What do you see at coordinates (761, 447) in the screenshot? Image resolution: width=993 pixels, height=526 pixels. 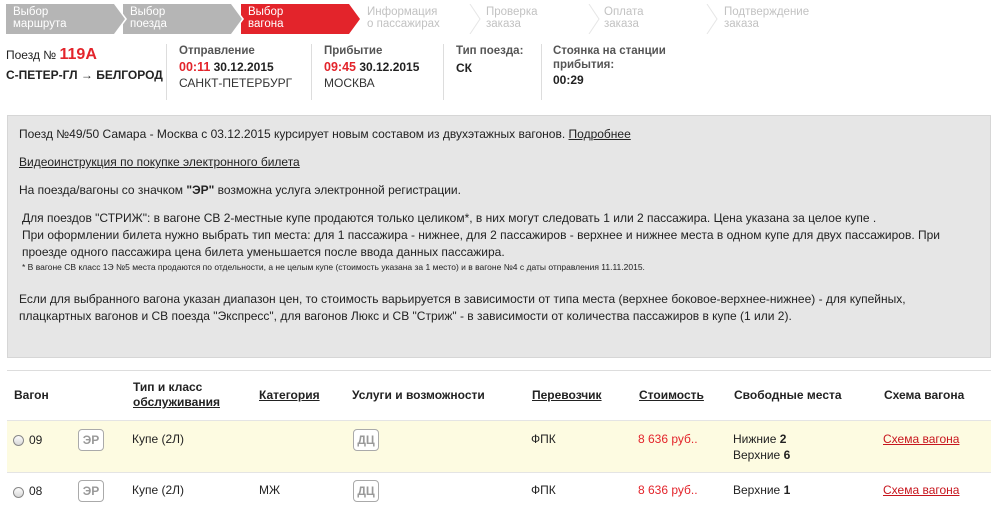 I see `free-seats: Нижние 2 Верхние 6` at bounding box center [761, 447].